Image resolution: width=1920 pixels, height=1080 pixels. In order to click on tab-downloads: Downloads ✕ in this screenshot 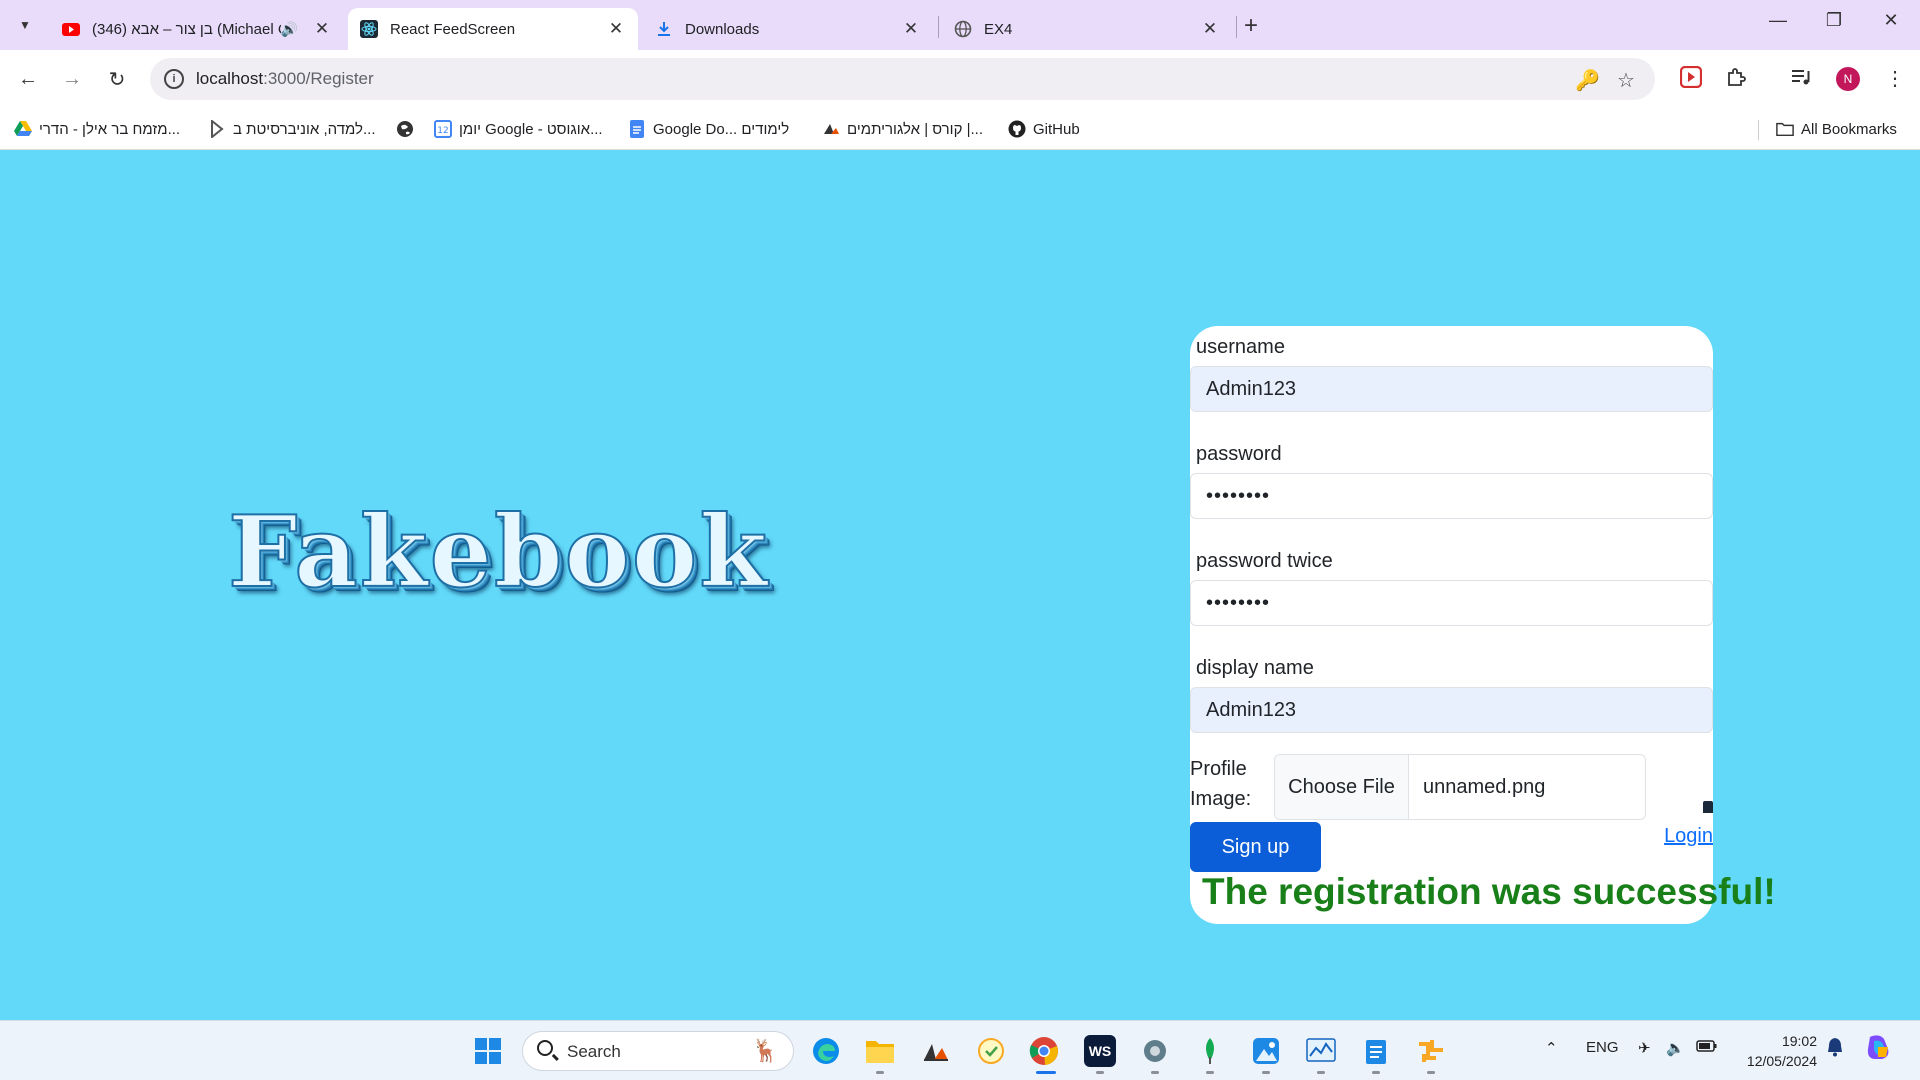, I will do `click(788, 29)`.